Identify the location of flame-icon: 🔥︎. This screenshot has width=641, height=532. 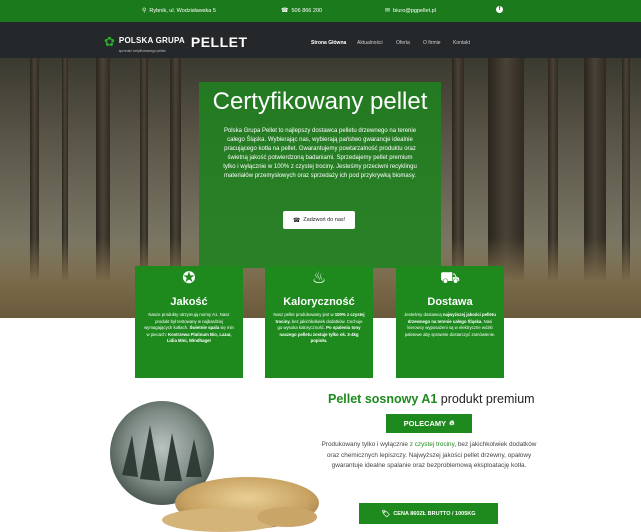
(452, 423).